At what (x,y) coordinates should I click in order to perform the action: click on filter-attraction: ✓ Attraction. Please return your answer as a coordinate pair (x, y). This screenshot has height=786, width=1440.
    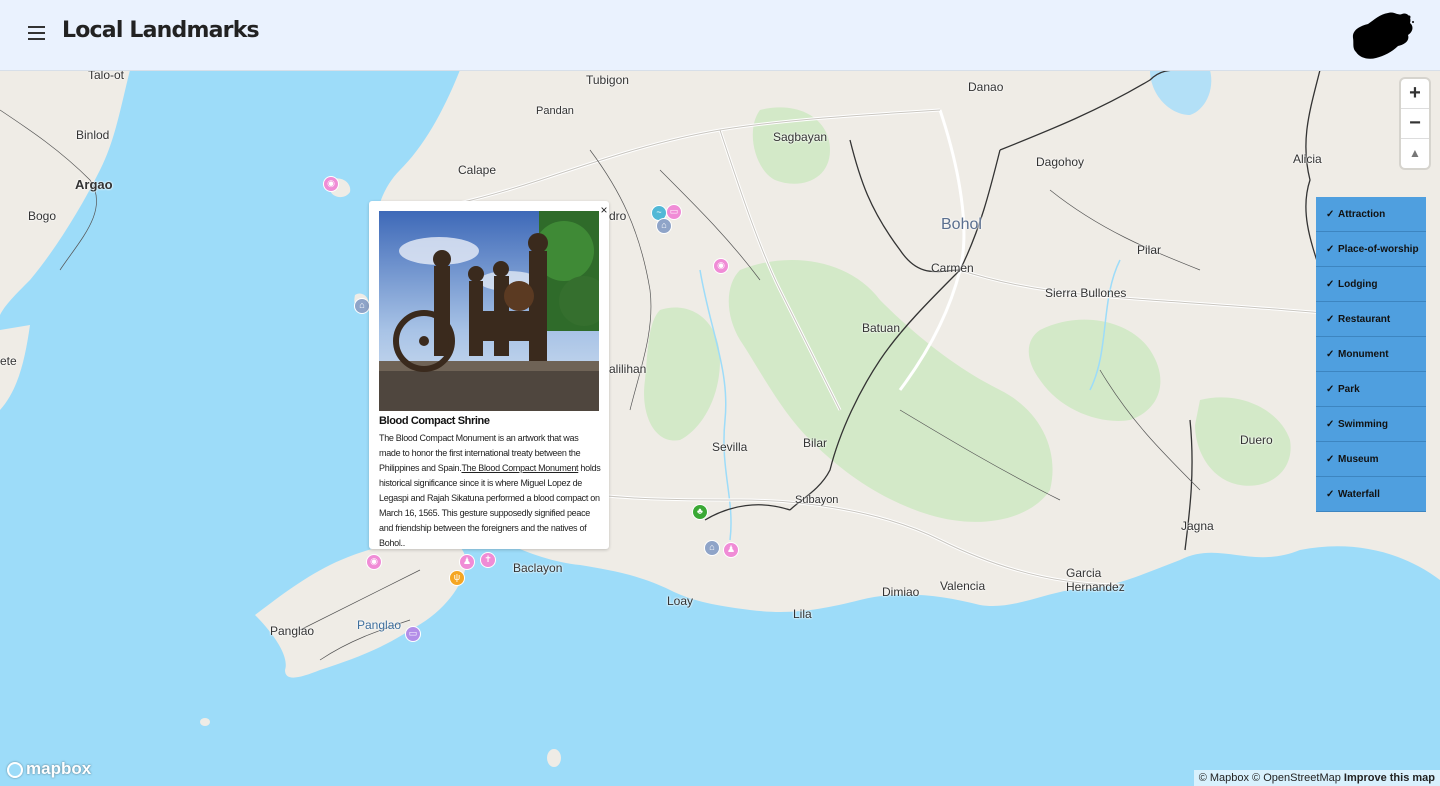
    Looking at the image, I should click on (1371, 214).